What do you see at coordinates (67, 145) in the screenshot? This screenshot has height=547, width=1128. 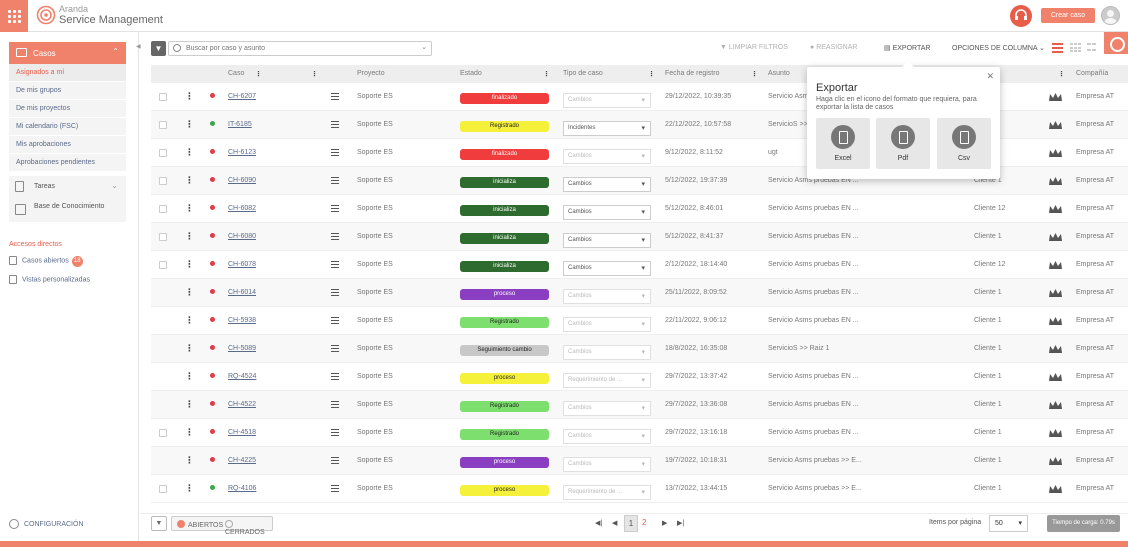 I see `sidebar-item-aprobaciones: Mis aprobaciones` at bounding box center [67, 145].